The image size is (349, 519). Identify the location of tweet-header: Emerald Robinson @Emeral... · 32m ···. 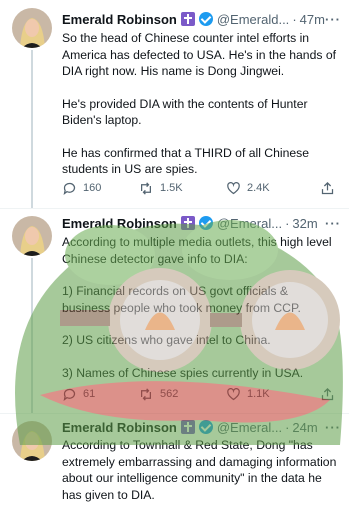
(201, 223).